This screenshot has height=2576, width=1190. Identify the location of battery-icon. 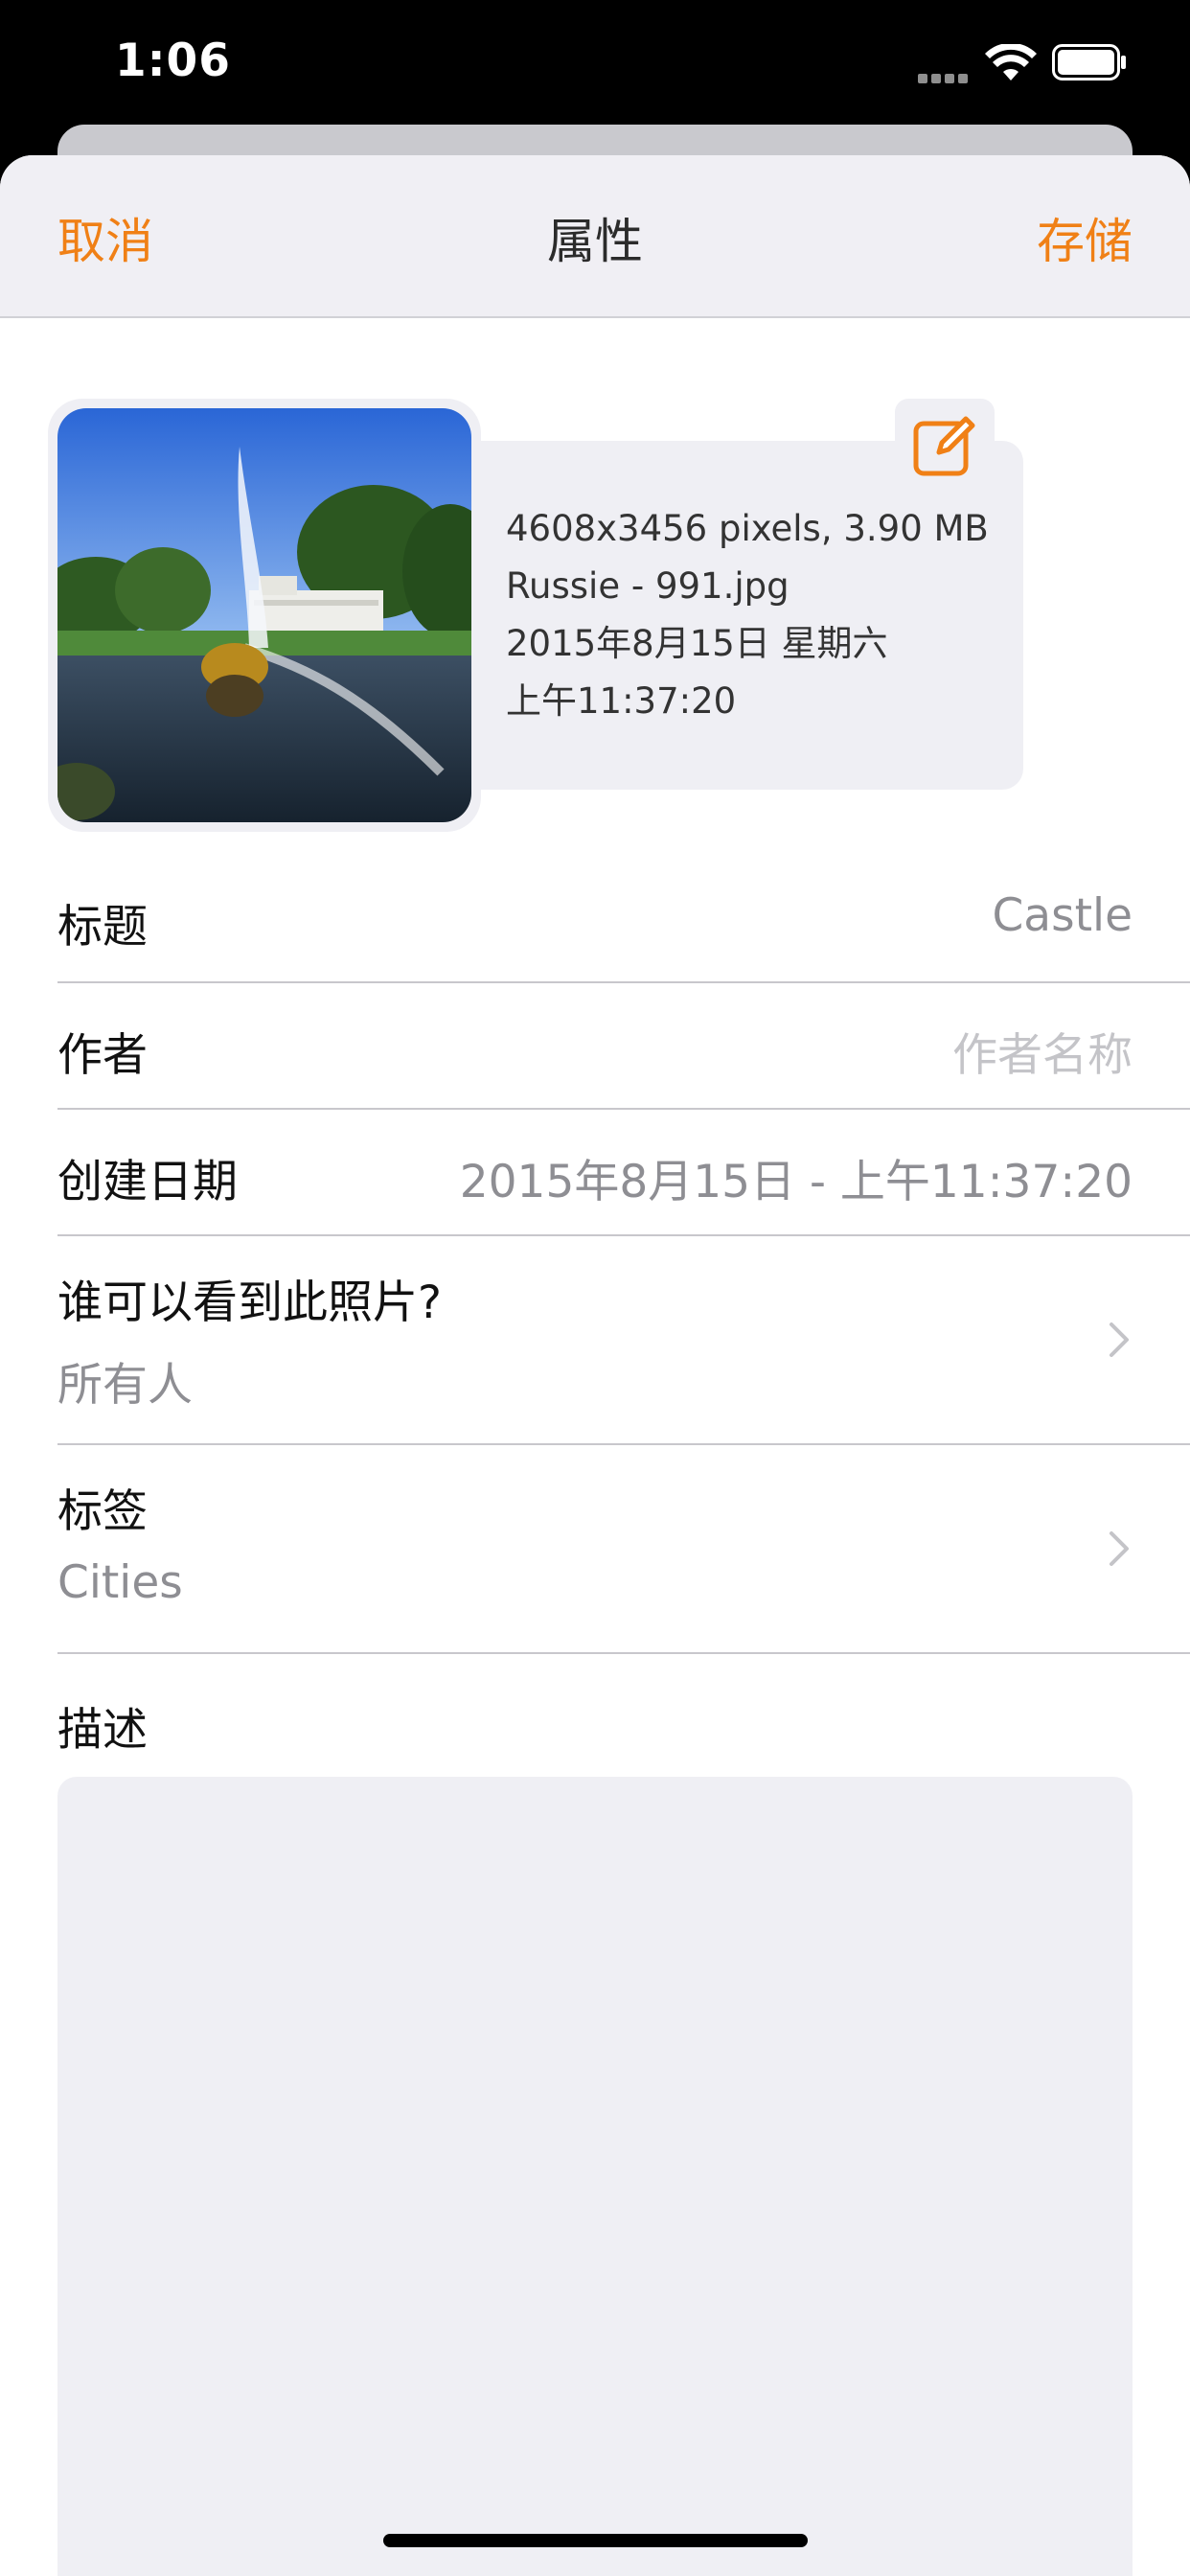
(1089, 62).